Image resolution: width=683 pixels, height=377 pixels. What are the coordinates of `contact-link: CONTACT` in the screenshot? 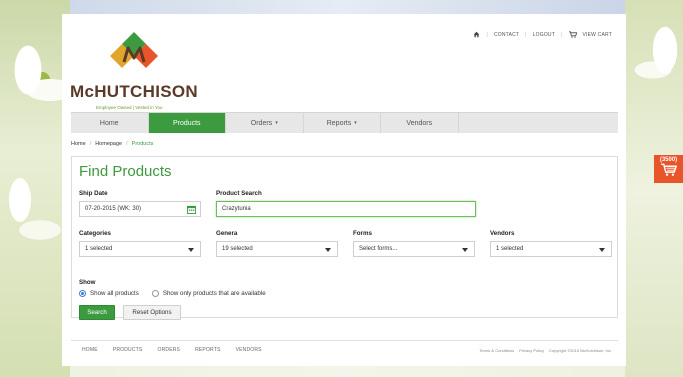 It's located at (506, 35).